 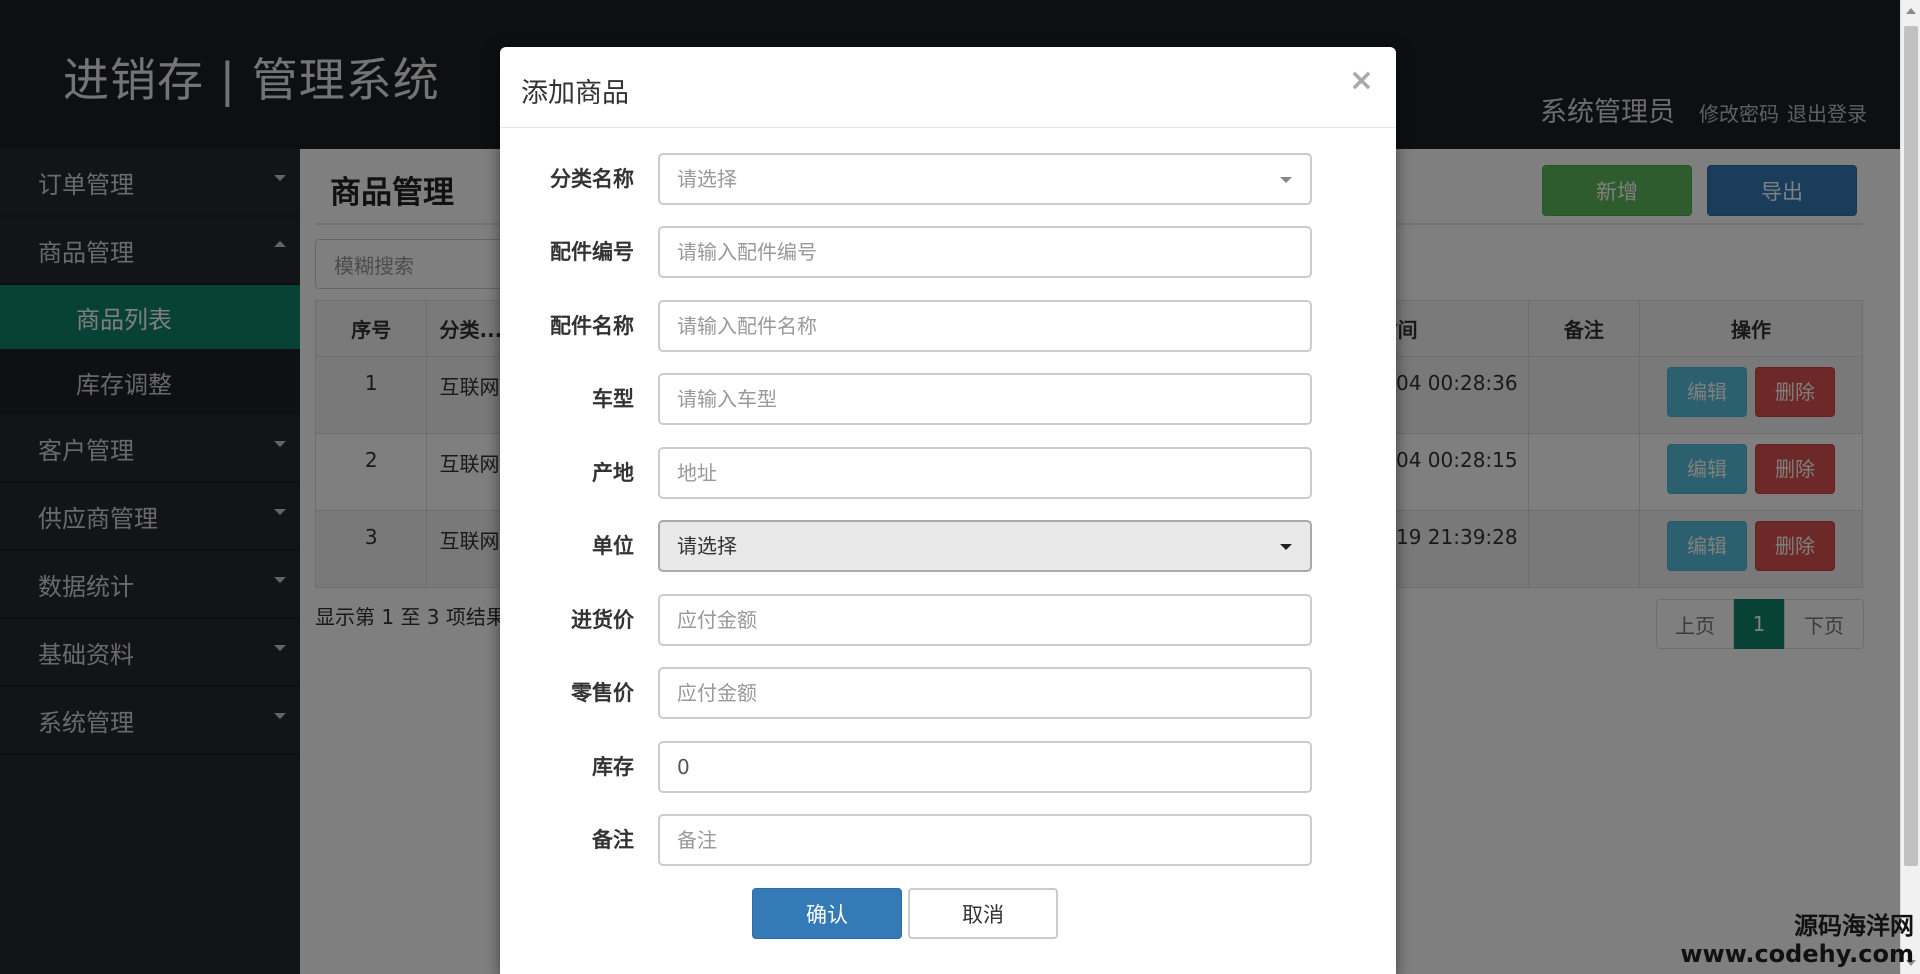 What do you see at coordinates (985, 179) in the screenshot?
I see `category-select: 请选择` at bounding box center [985, 179].